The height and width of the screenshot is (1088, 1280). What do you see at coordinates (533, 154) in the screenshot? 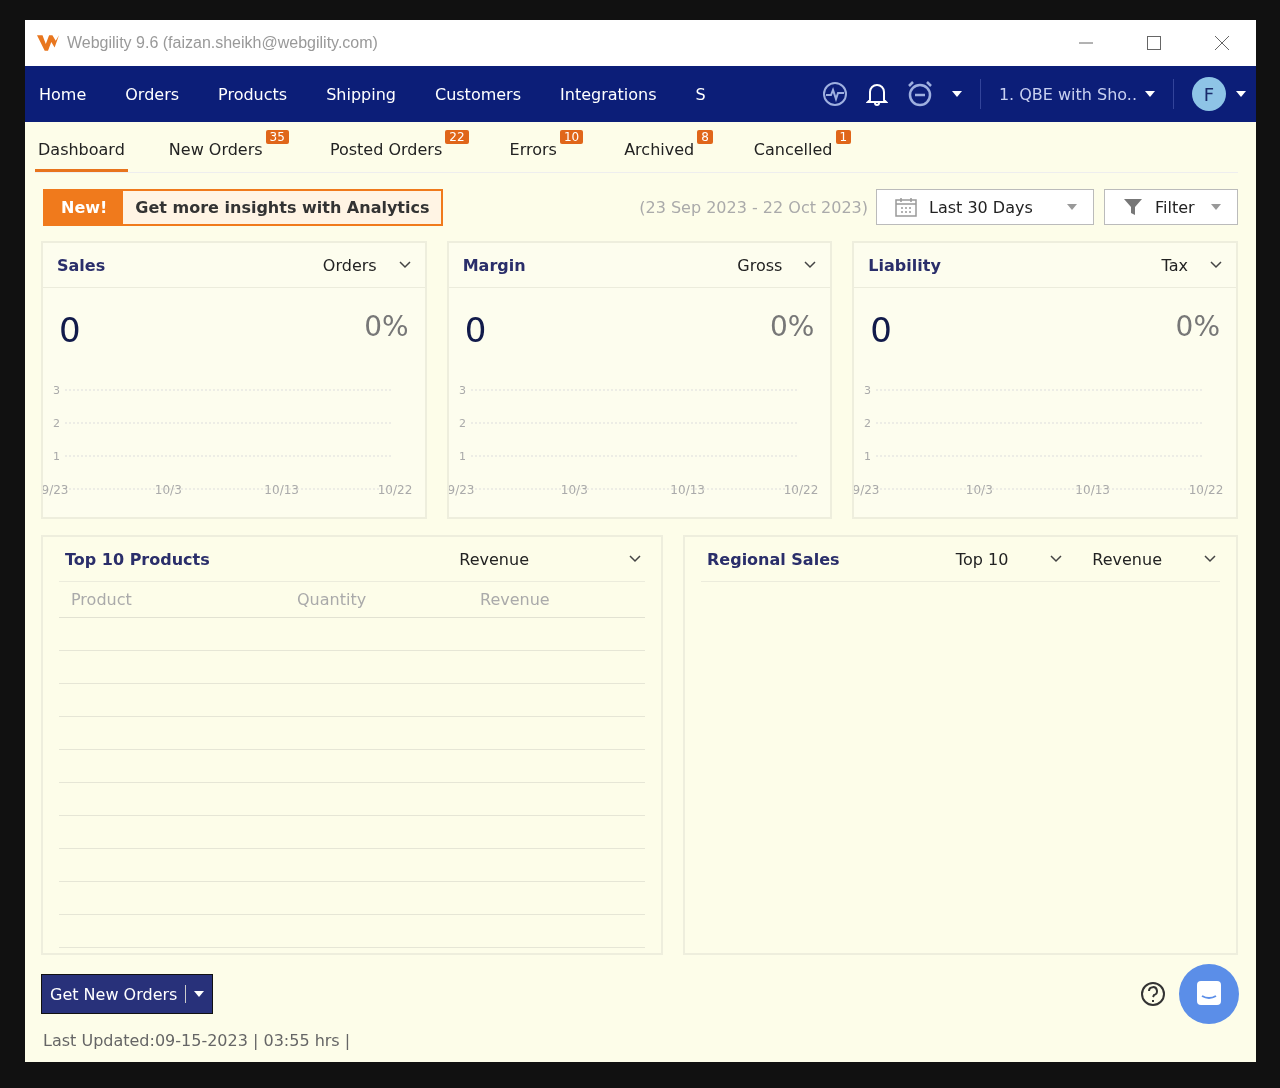
I see `tab: Errors` at bounding box center [533, 154].